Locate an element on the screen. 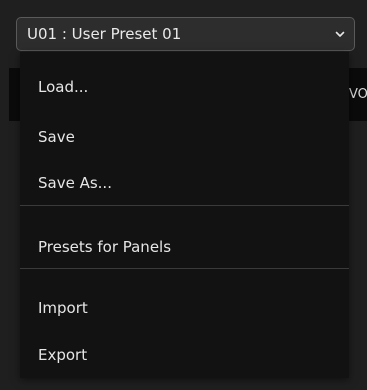  menu-item-label: Save is located at coordinates (56, 137).